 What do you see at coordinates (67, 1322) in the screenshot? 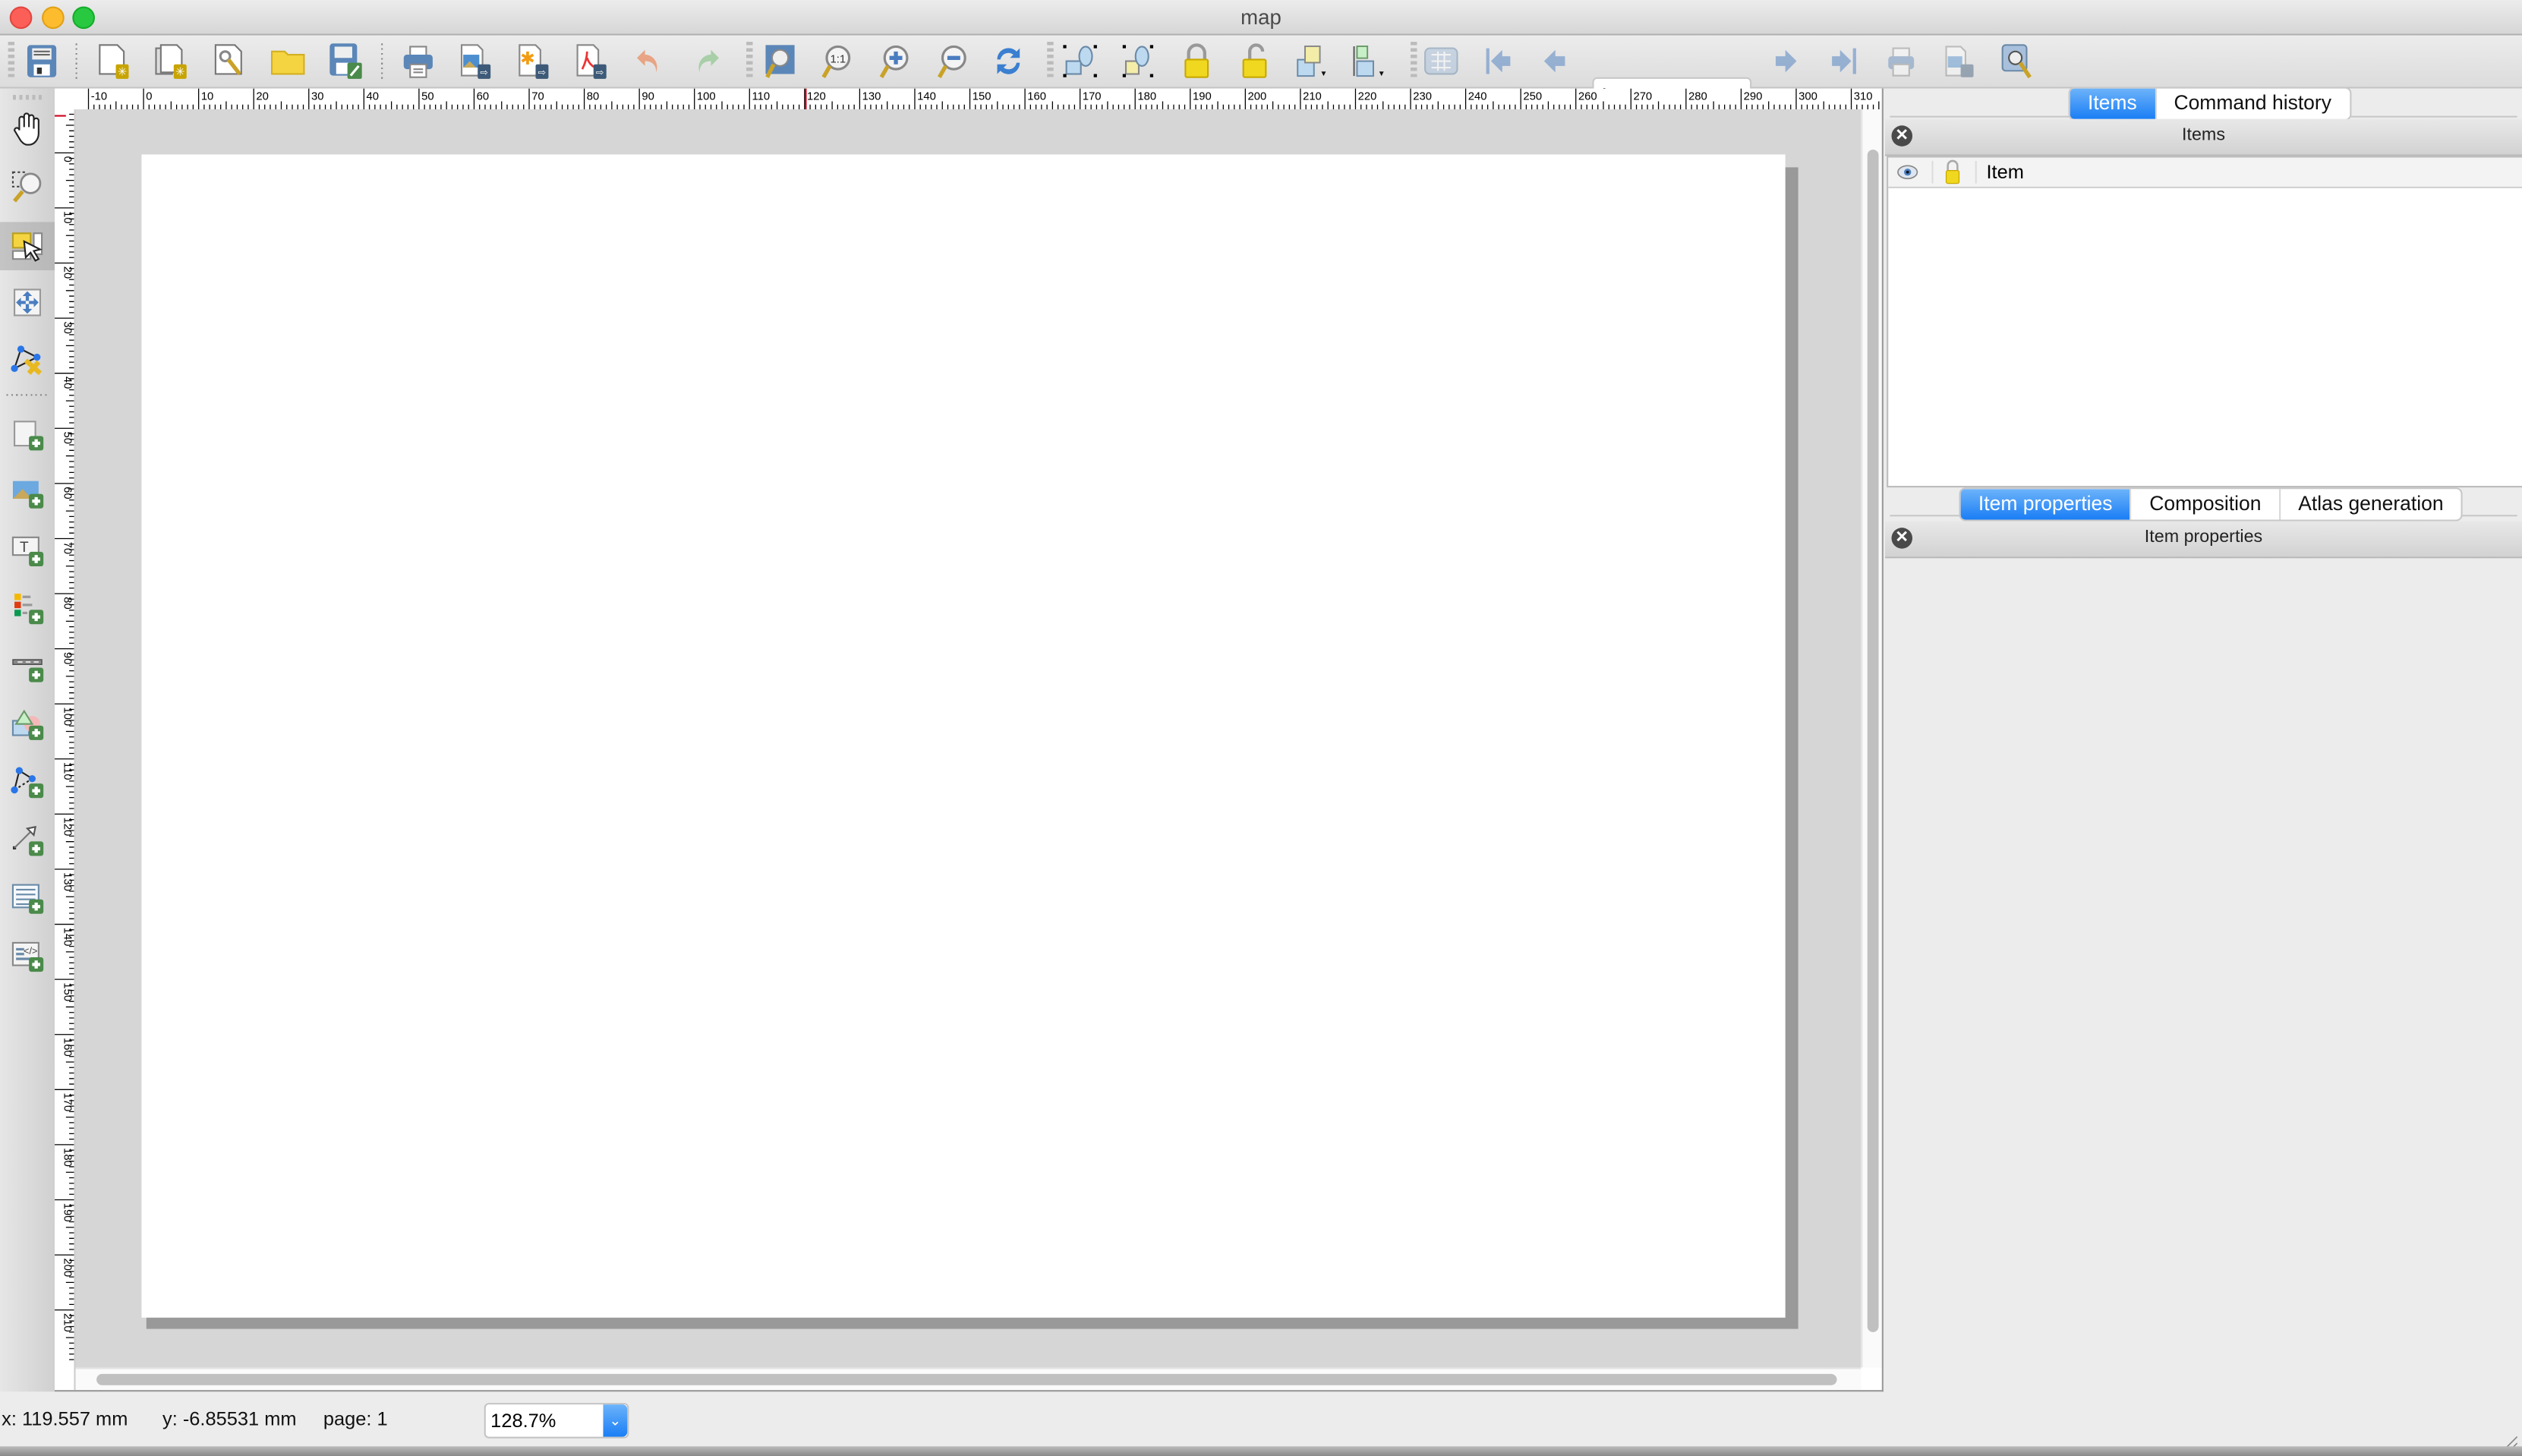
I see `ruler-tick-label: 210` at bounding box center [67, 1322].